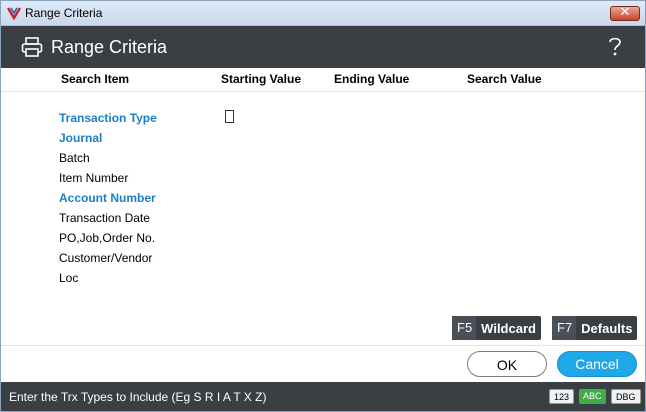  Describe the element at coordinates (592, 396) in the screenshot. I see `alpha-mode-badge: ABC` at that location.